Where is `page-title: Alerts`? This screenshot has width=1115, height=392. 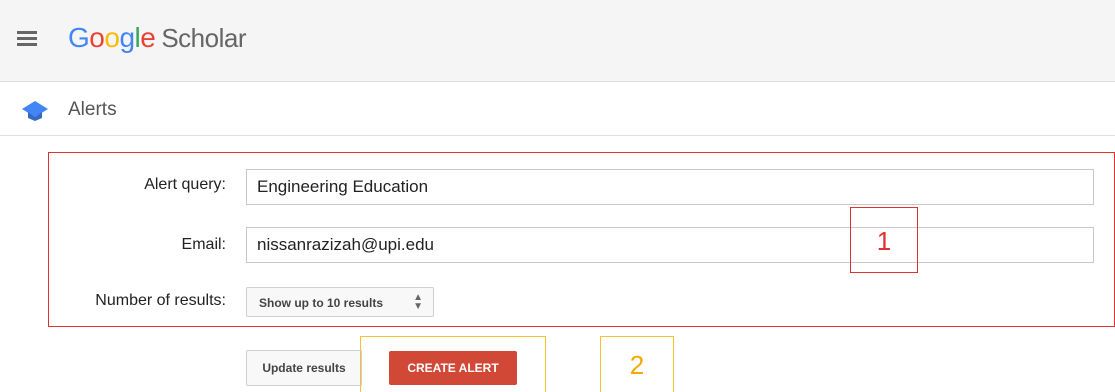 page-title: Alerts is located at coordinates (92, 109).